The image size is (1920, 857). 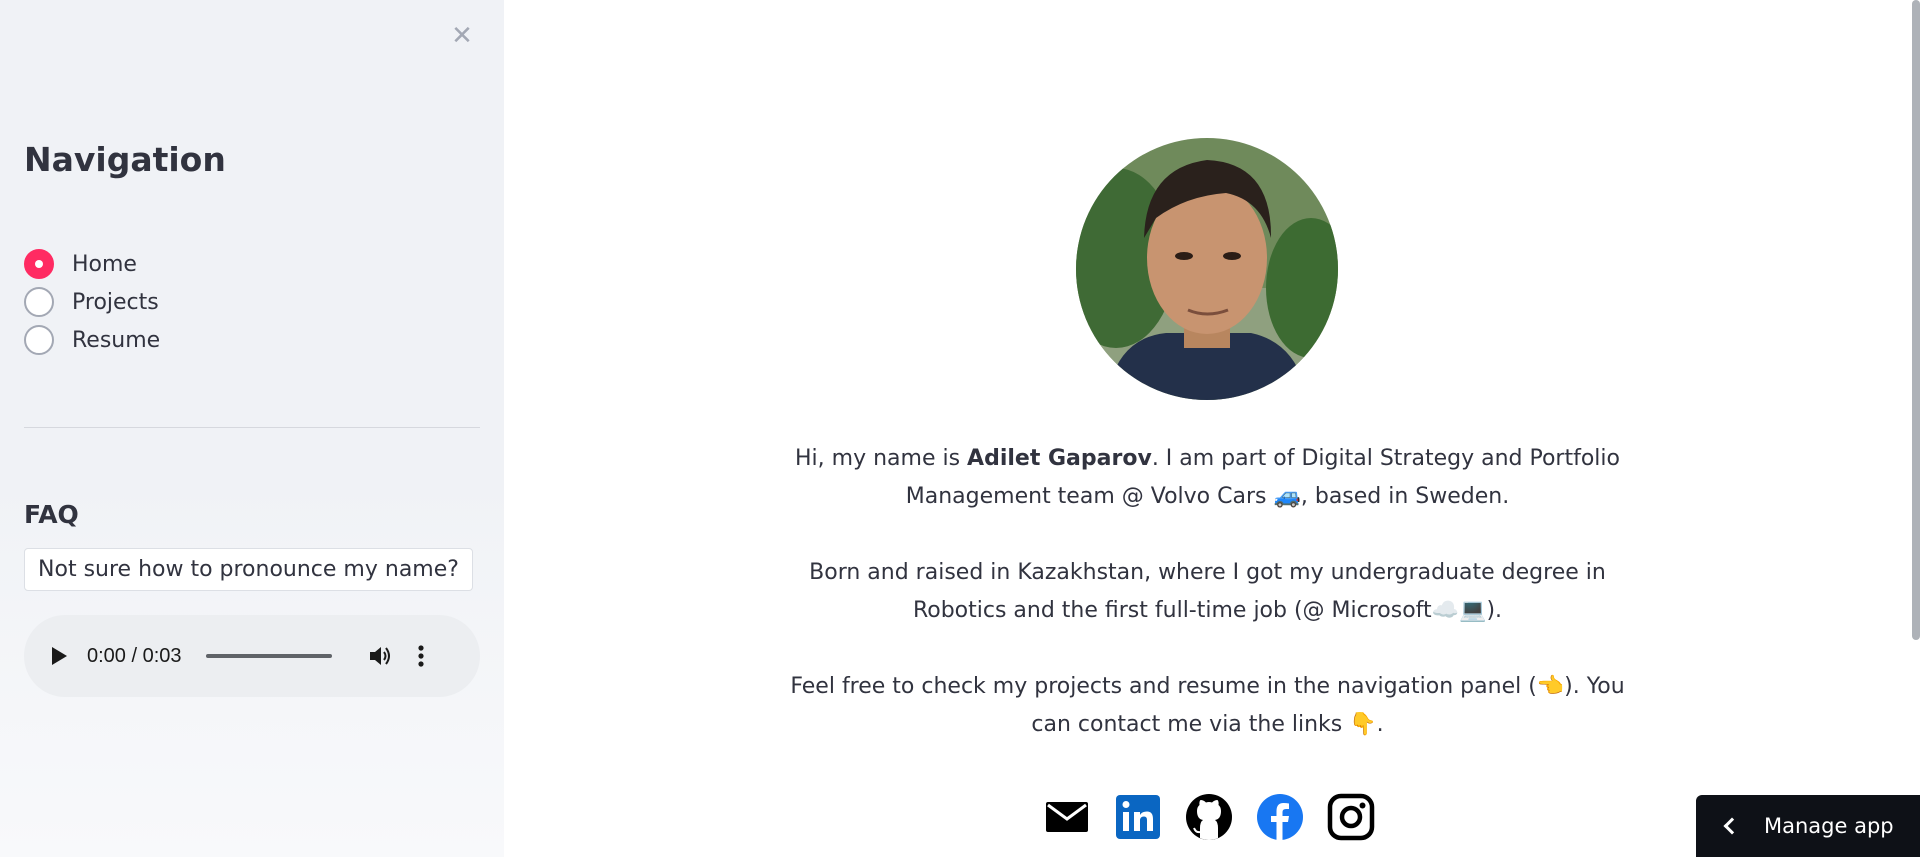 I want to click on nav-option-home: Home, so click(x=92, y=264).